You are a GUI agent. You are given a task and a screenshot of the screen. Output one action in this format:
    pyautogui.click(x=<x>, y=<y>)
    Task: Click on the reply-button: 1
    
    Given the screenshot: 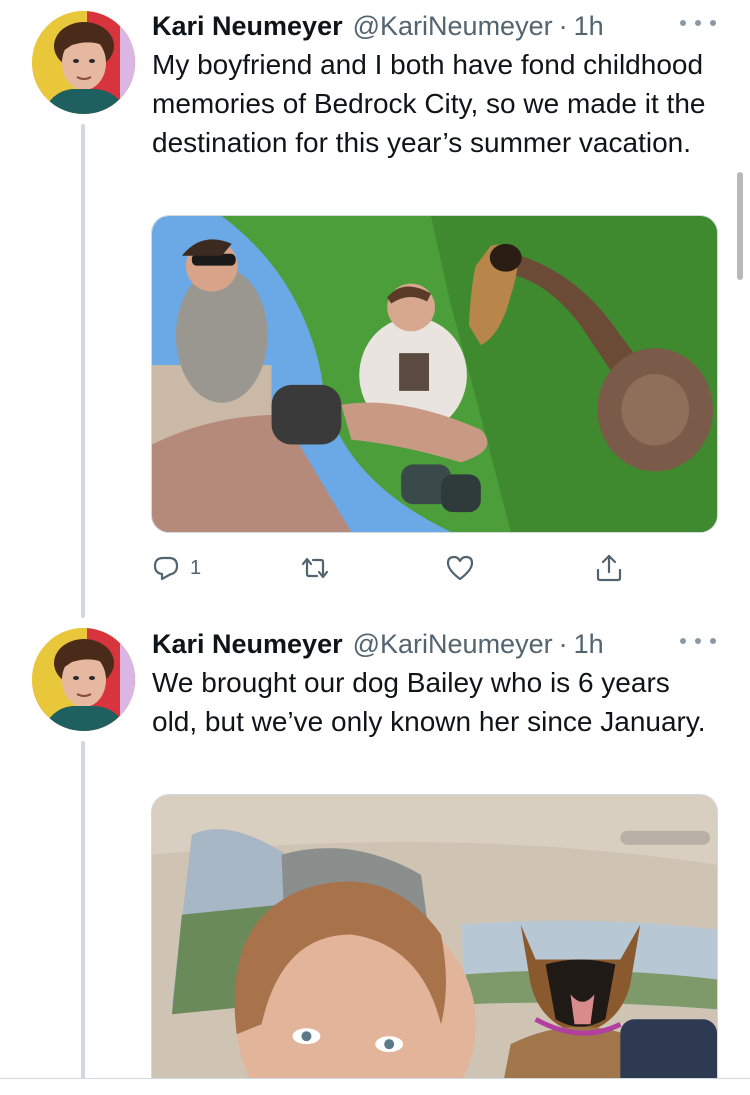 What is the action you would take?
    pyautogui.click(x=175, y=568)
    